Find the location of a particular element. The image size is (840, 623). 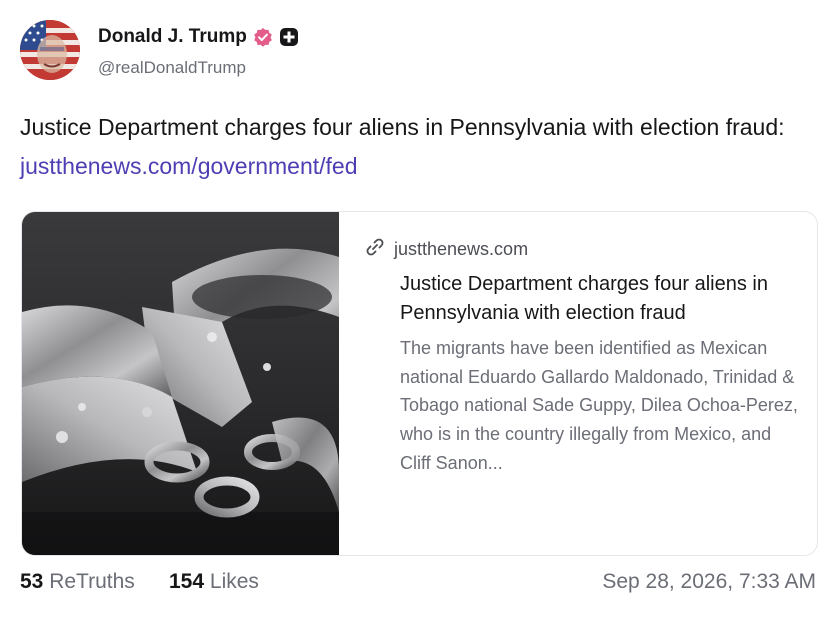

likes-label: Likes is located at coordinates (234, 581).